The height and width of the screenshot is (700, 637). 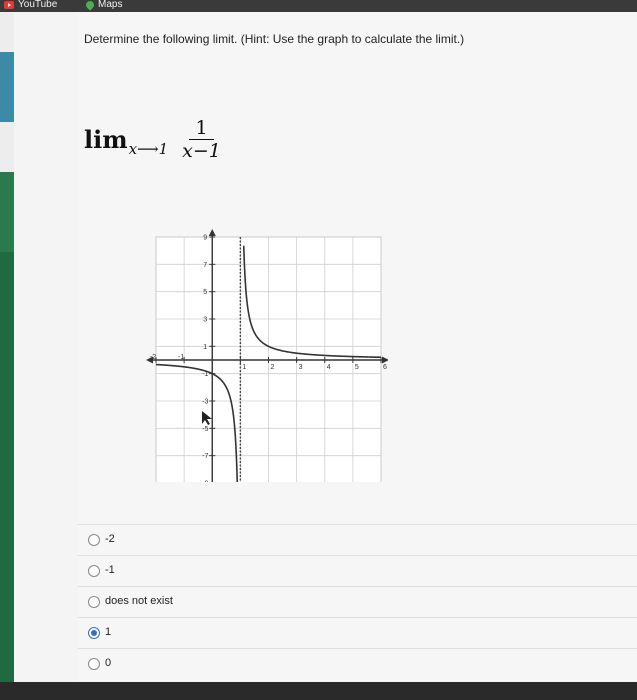 What do you see at coordinates (205, 429) in the screenshot?
I see `y-tick-label: -5` at bounding box center [205, 429].